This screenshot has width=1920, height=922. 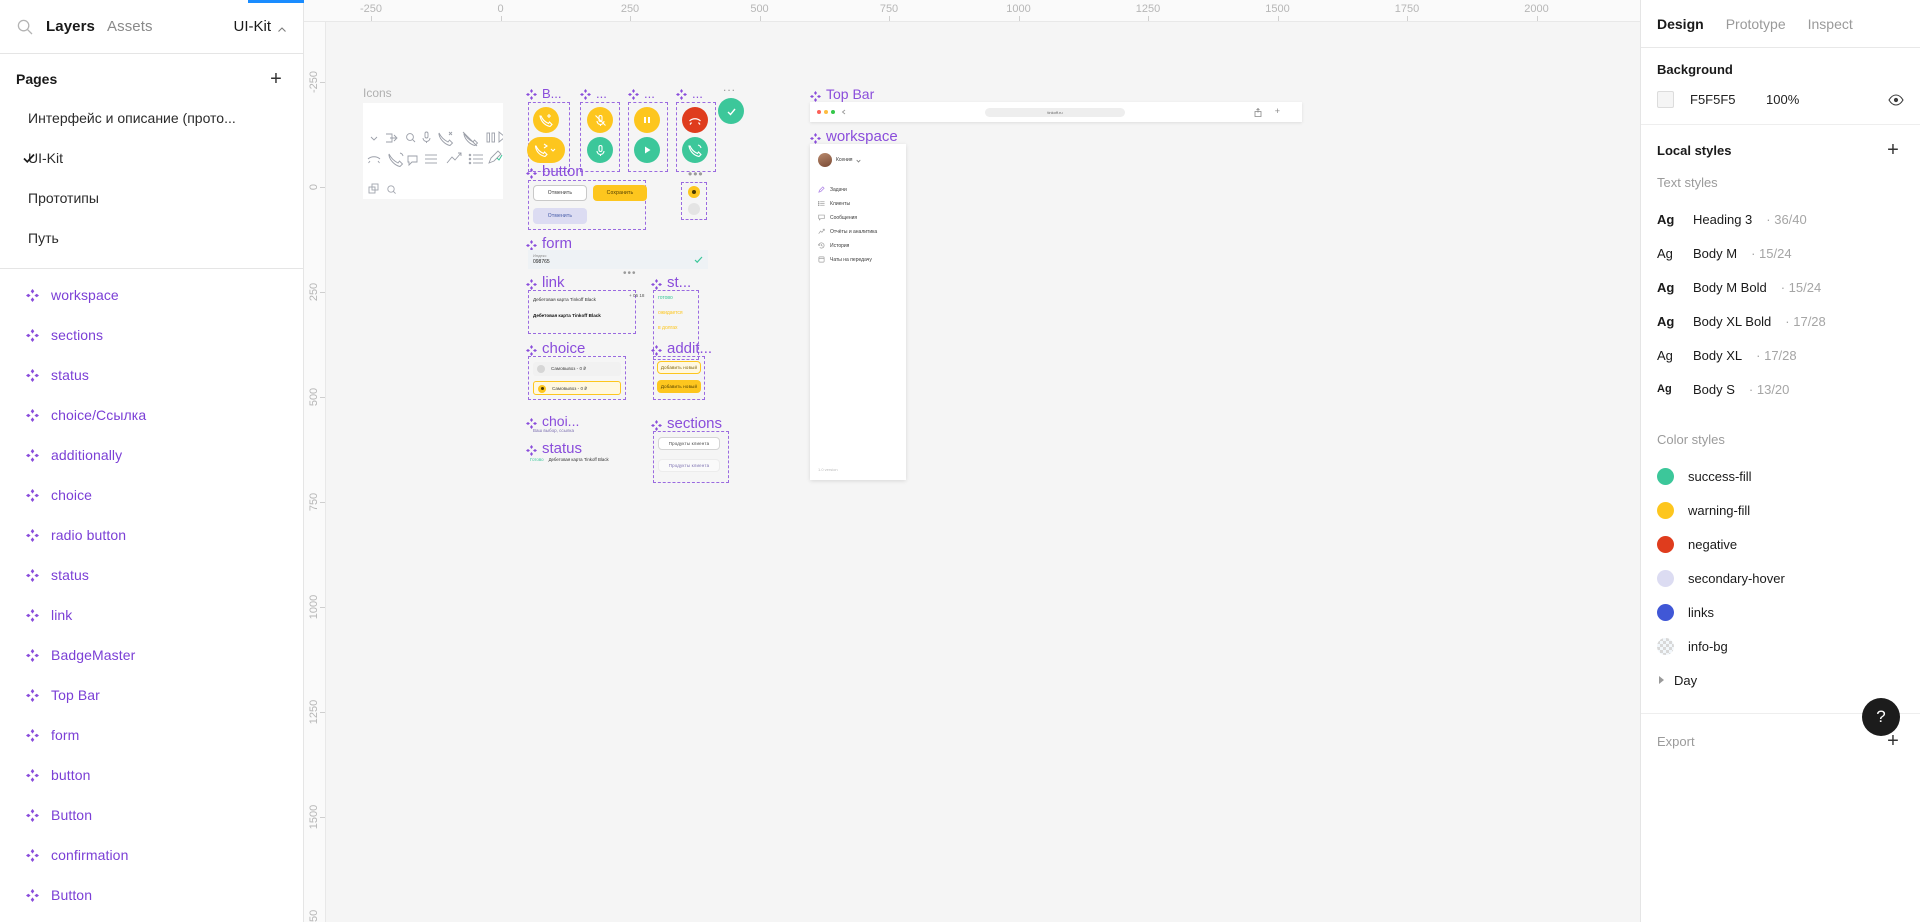 I want to click on mic-off-button, so click(x=600, y=120).